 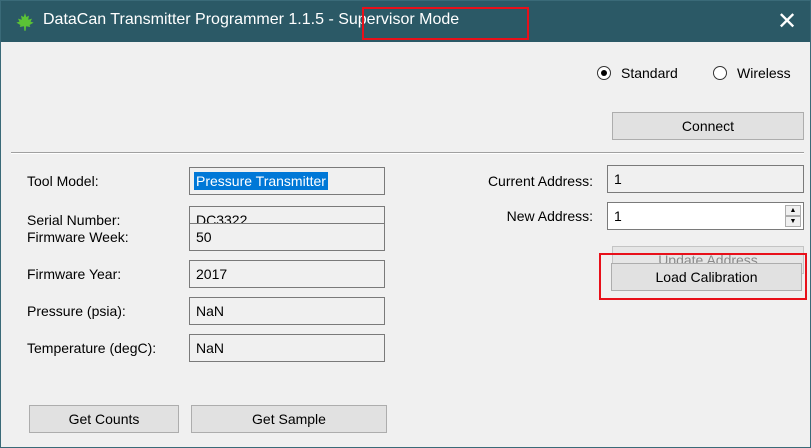 What do you see at coordinates (74, 274) in the screenshot?
I see `firmware-year-label: Firmware Year:` at bounding box center [74, 274].